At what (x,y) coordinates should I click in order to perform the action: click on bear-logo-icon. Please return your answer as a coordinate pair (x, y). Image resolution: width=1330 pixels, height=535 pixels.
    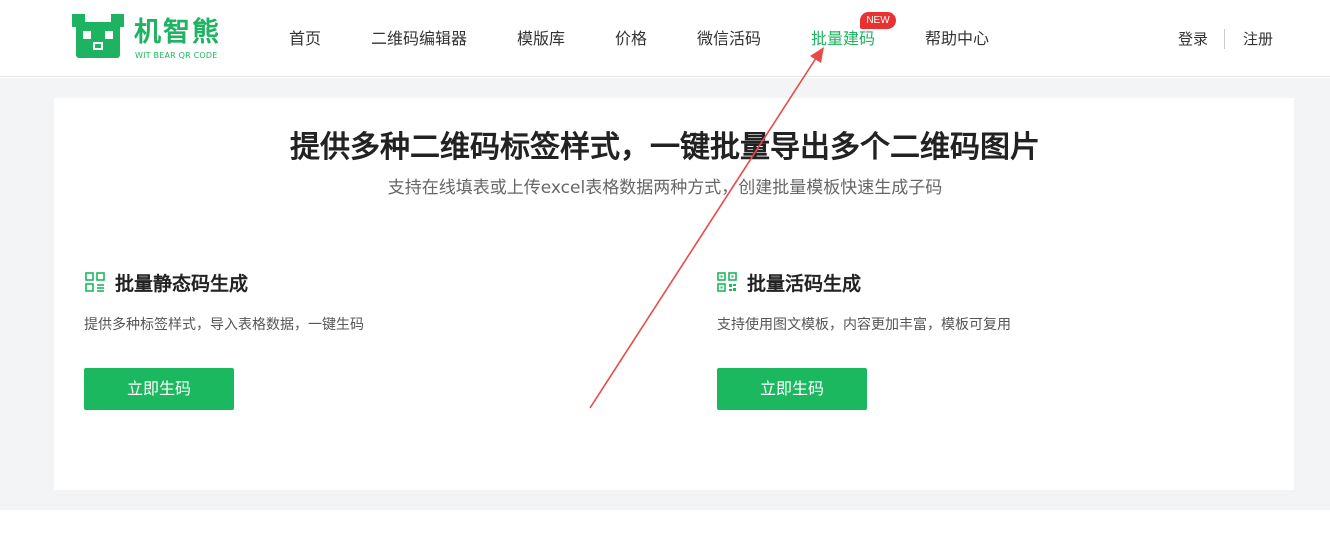
    Looking at the image, I should click on (98, 36).